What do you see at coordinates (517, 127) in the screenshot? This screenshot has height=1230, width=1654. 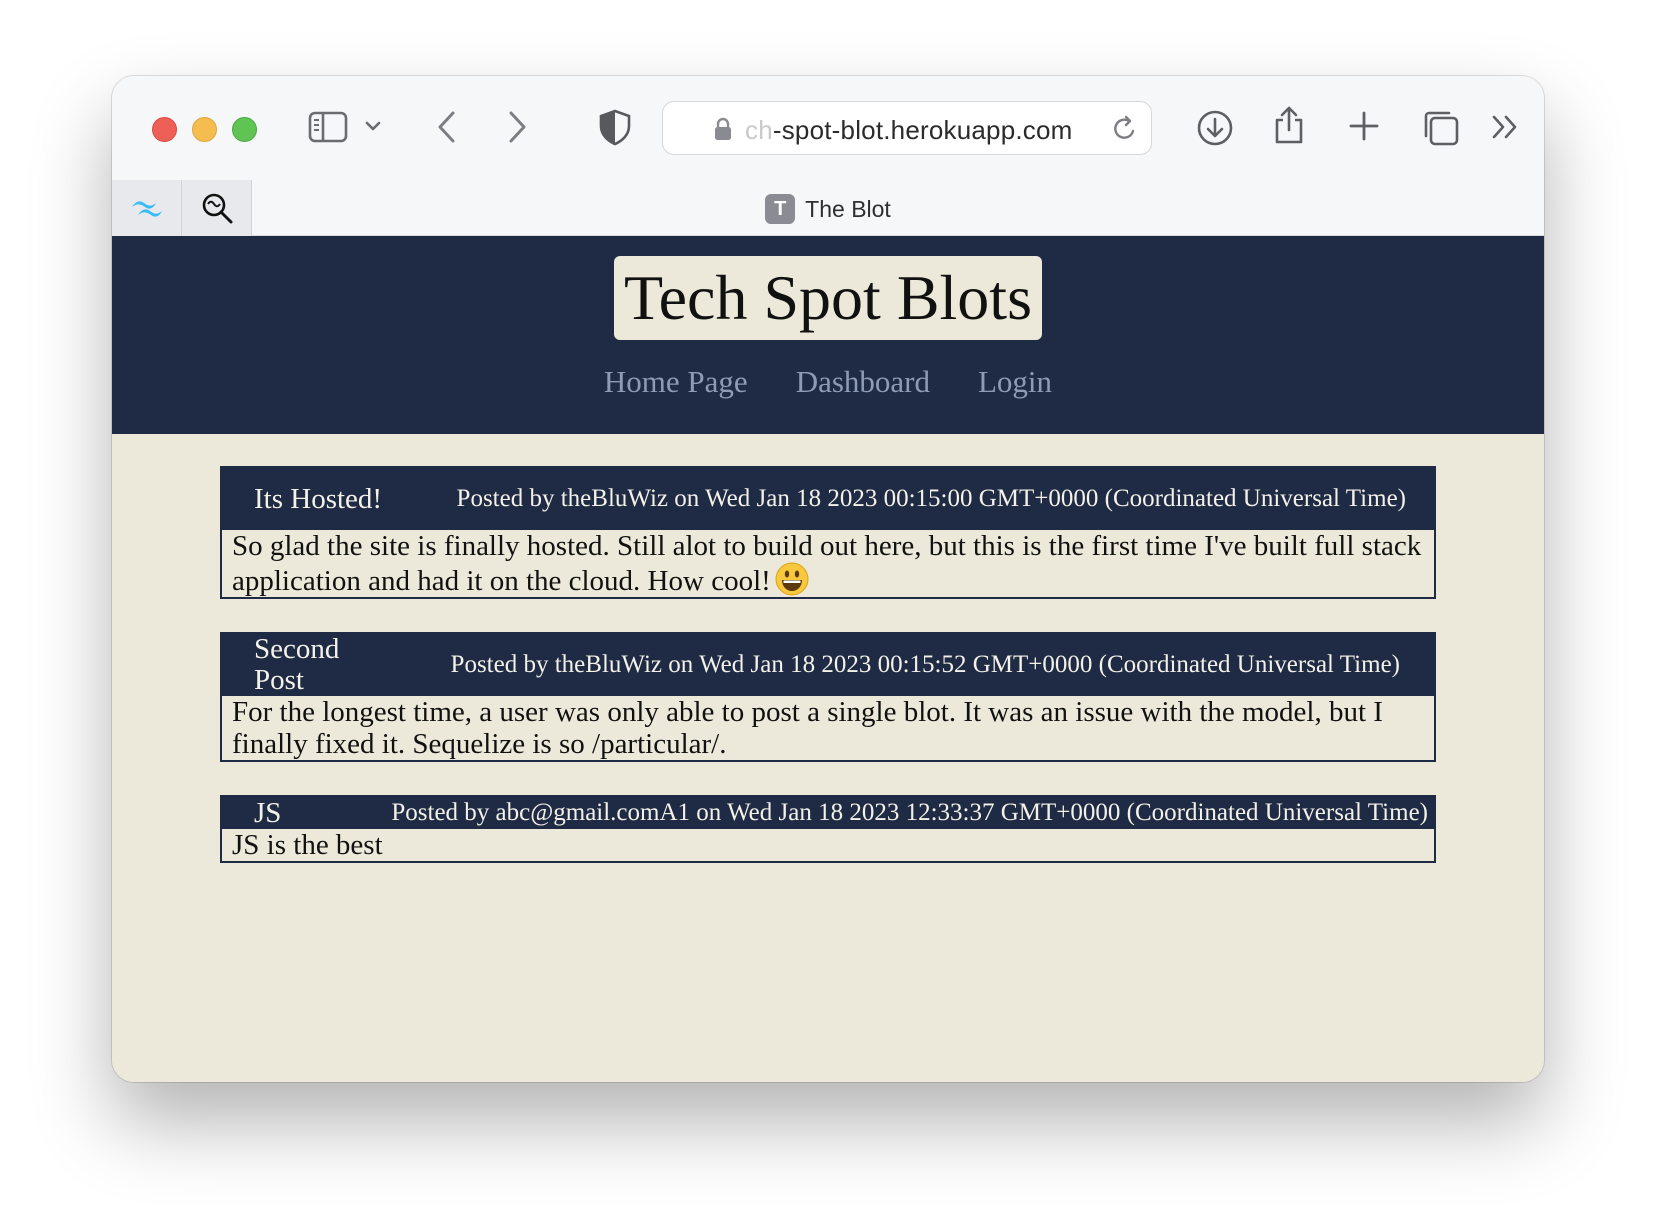 I see `forward-arrow-icon` at bounding box center [517, 127].